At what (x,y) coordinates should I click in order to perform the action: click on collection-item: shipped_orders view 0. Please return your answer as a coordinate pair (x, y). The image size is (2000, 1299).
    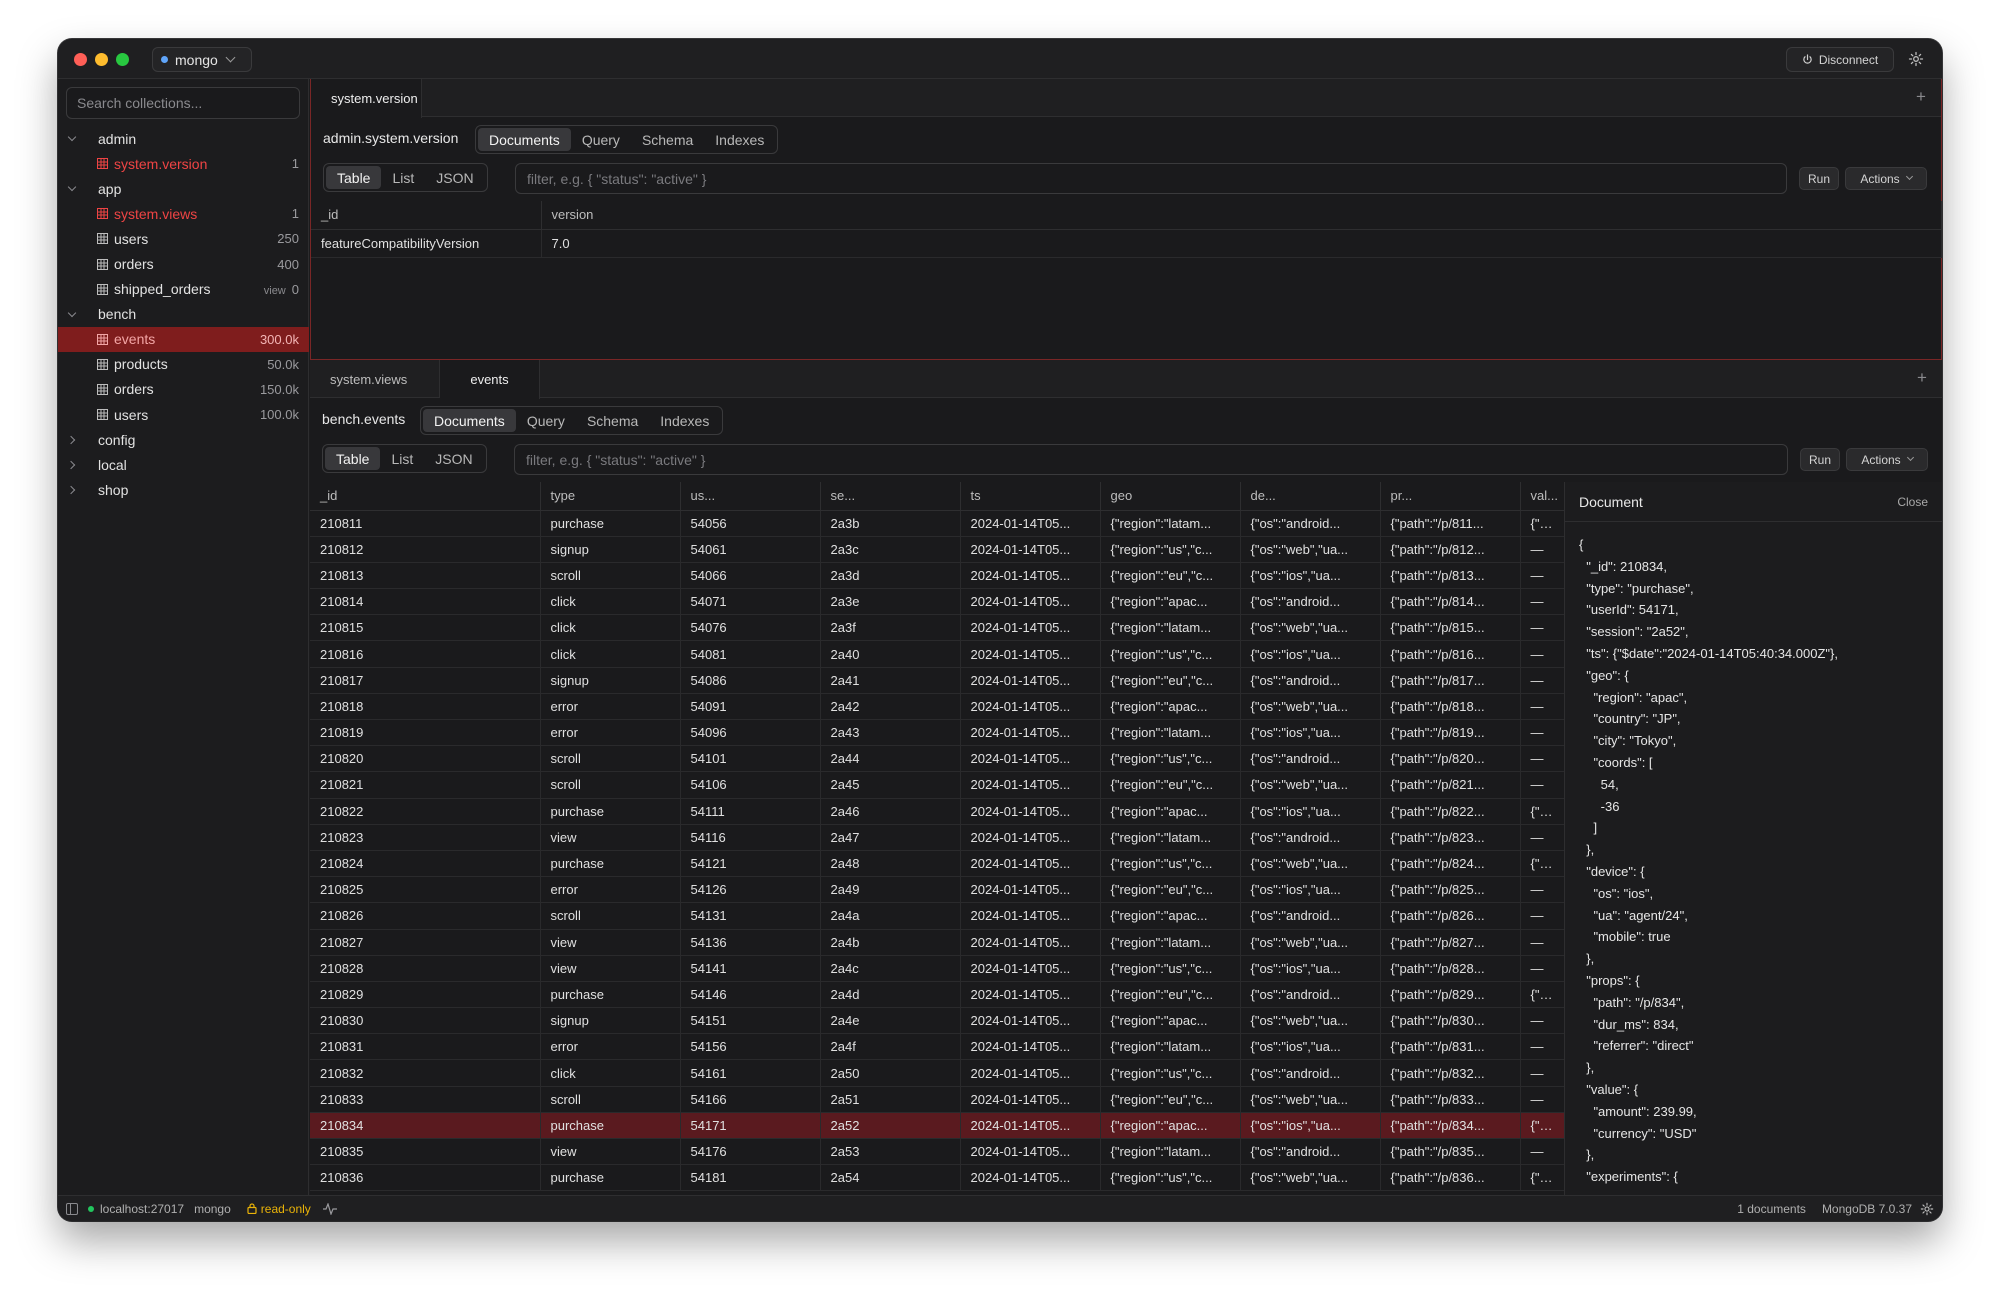
    Looking at the image, I should click on (183, 289).